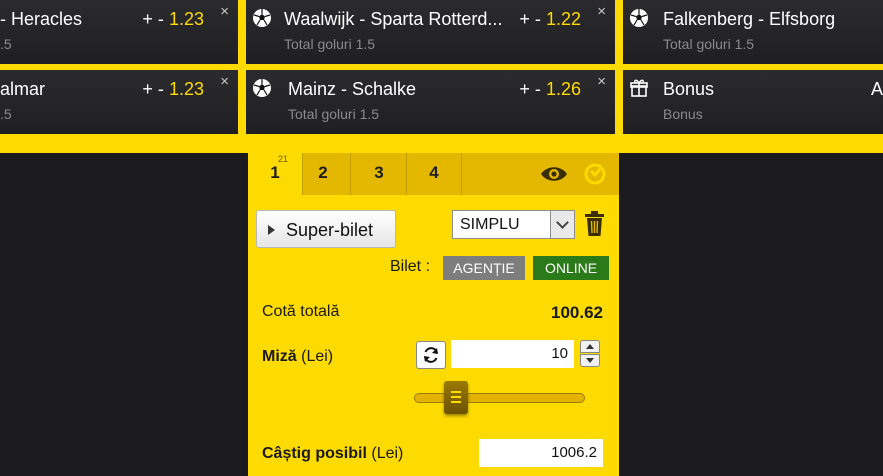 Image resolution: width=883 pixels, height=476 pixels. Describe the element at coordinates (298, 356) in the screenshot. I see `stake-label: Miză (Lei)` at that location.